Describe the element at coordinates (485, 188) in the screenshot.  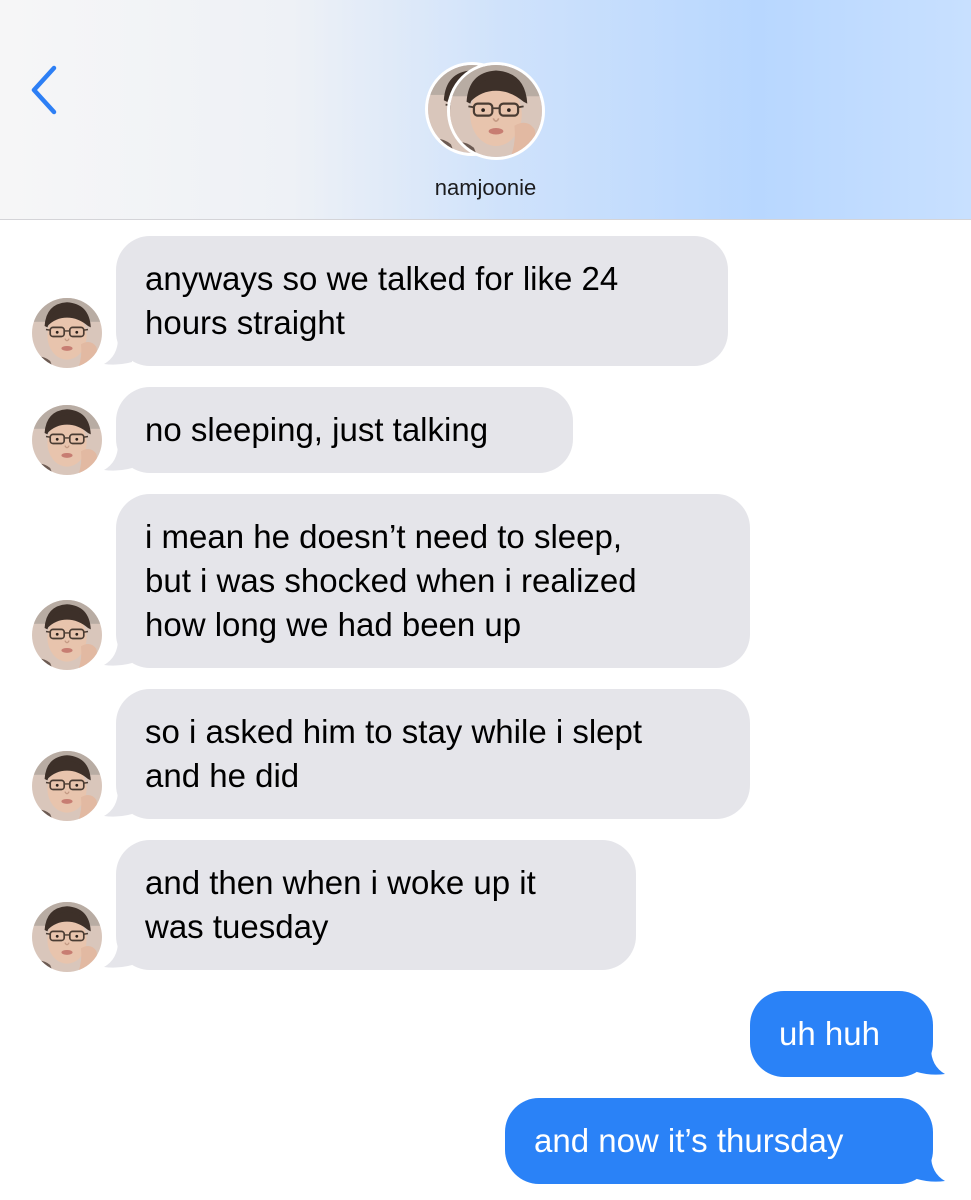
I see `contact-name: namjoonie` at that location.